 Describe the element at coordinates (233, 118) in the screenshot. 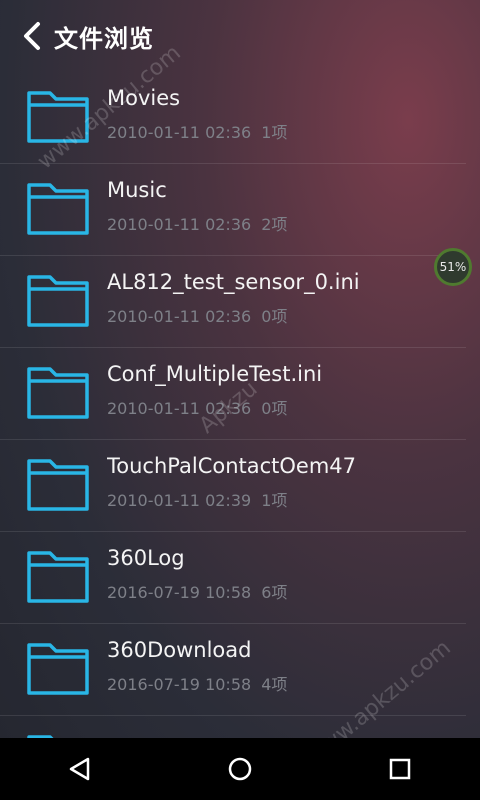

I see `file-item-movies: Movies 2010-01-11 02:36 1项` at that location.